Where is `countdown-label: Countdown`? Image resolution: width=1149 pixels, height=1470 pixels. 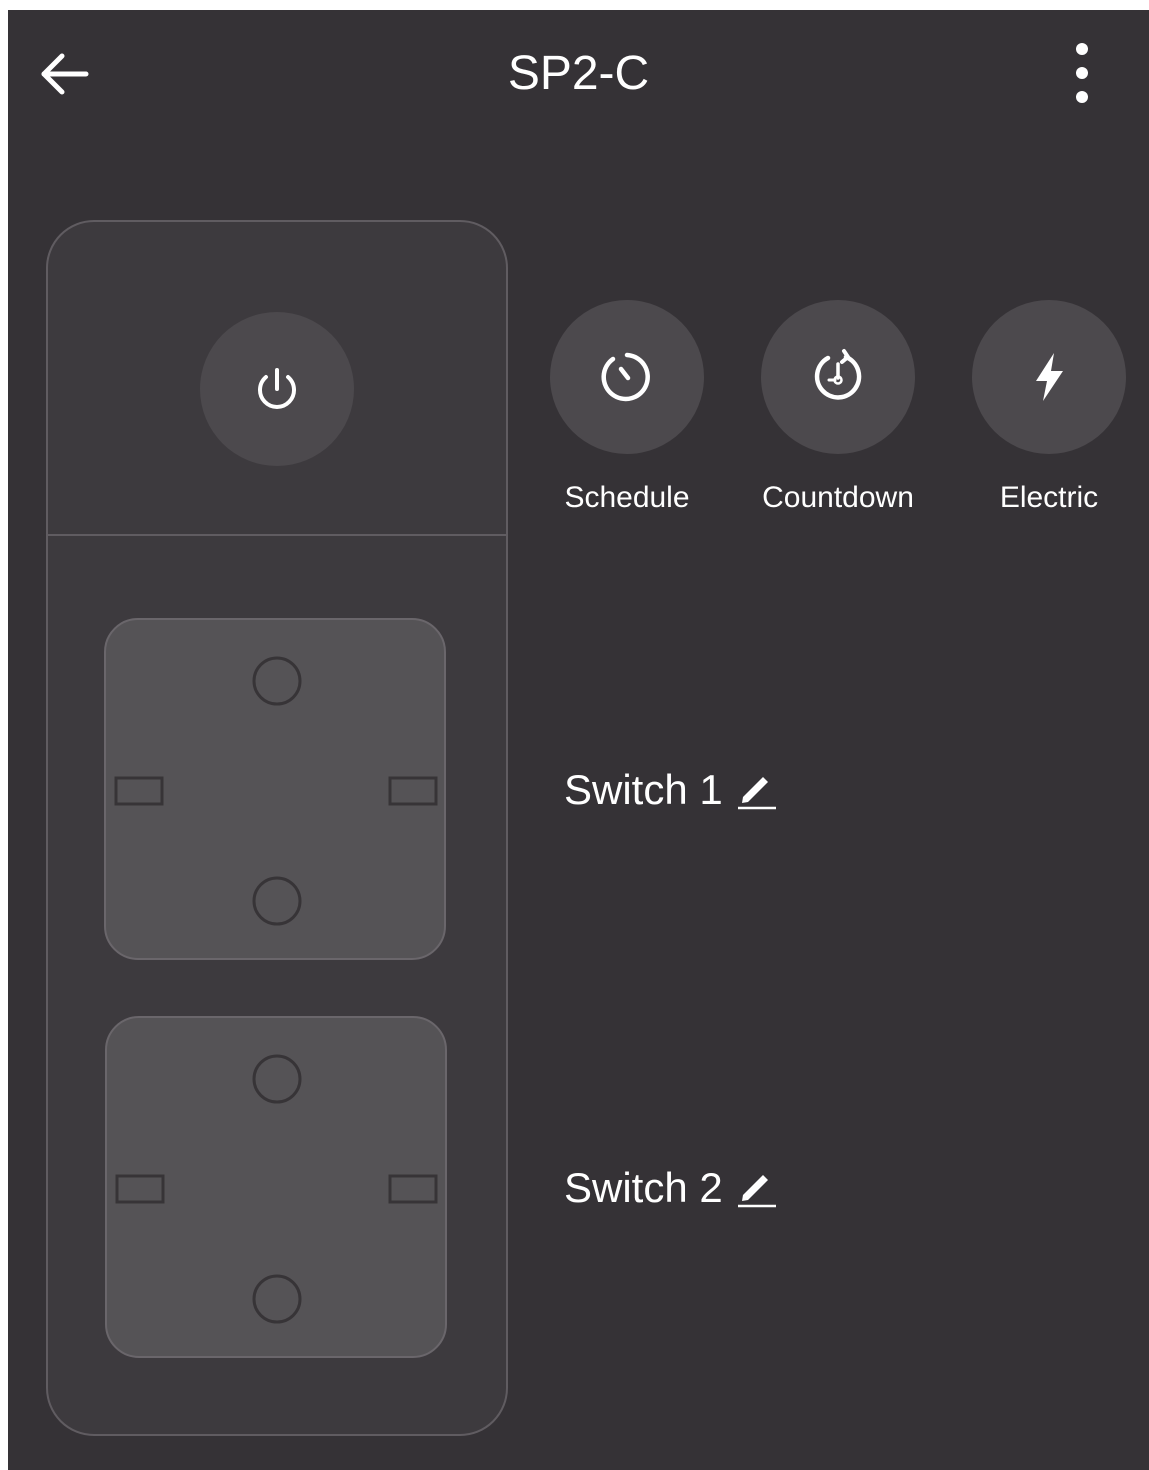
countdown-label: Countdown is located at coordinates (838, 497).